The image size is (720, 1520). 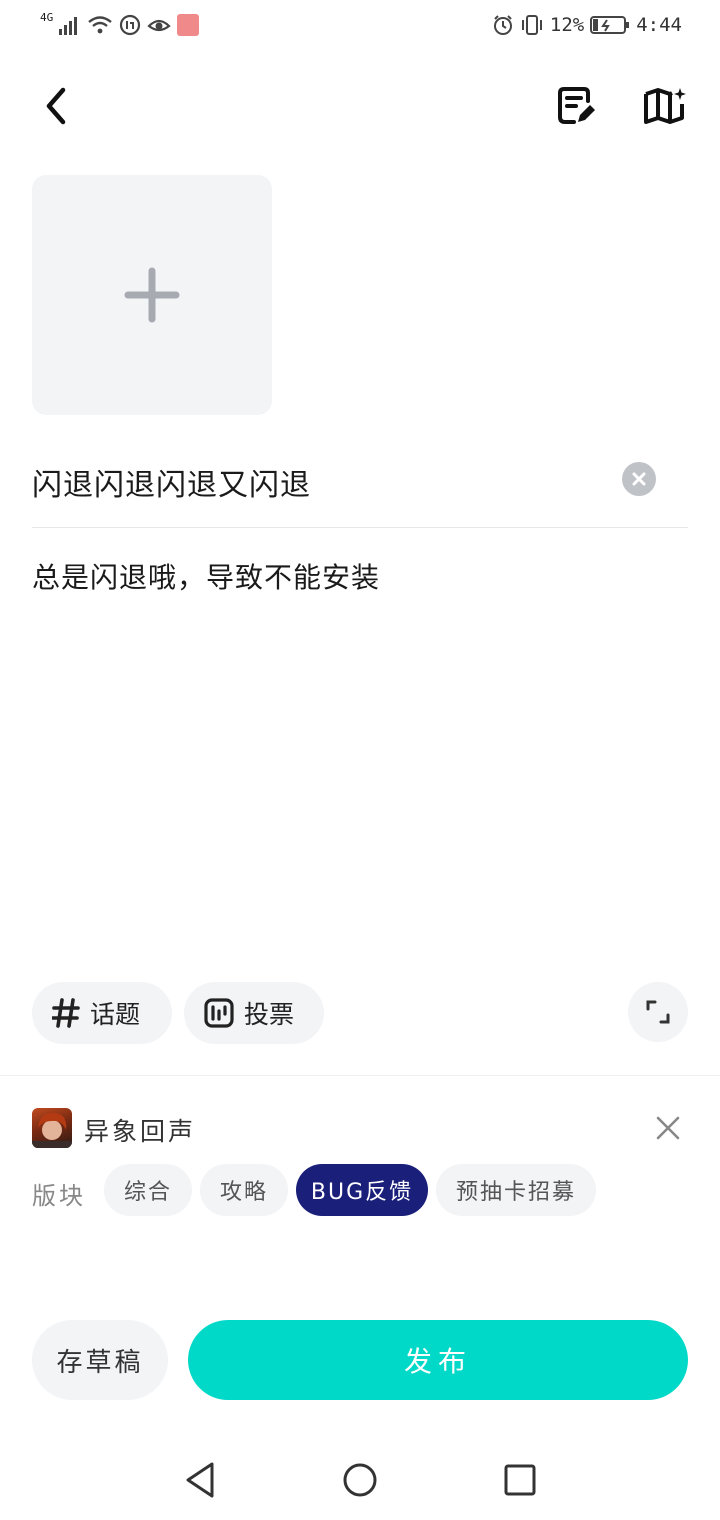 I want to click on poll-icon, so click(x=219, y=1013).